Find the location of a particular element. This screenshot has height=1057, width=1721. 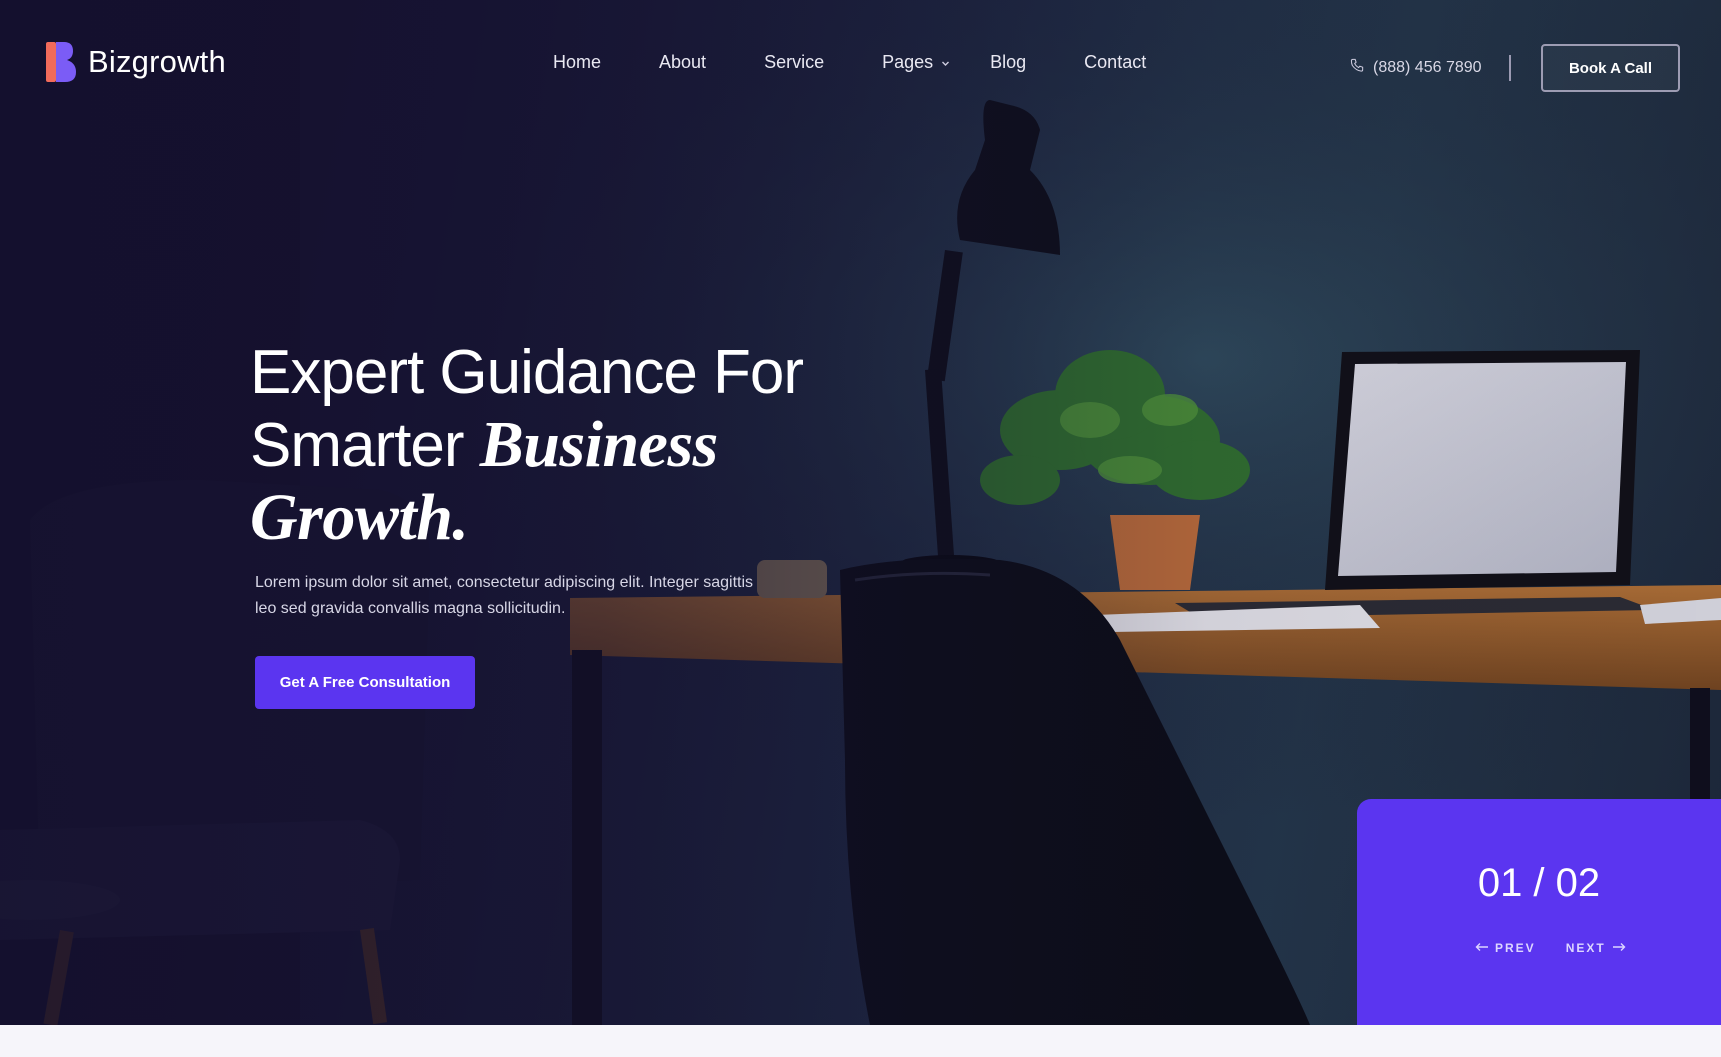

slider-controls: 01 / 02 PREV NEXT is located at coordinates (1539, 912).